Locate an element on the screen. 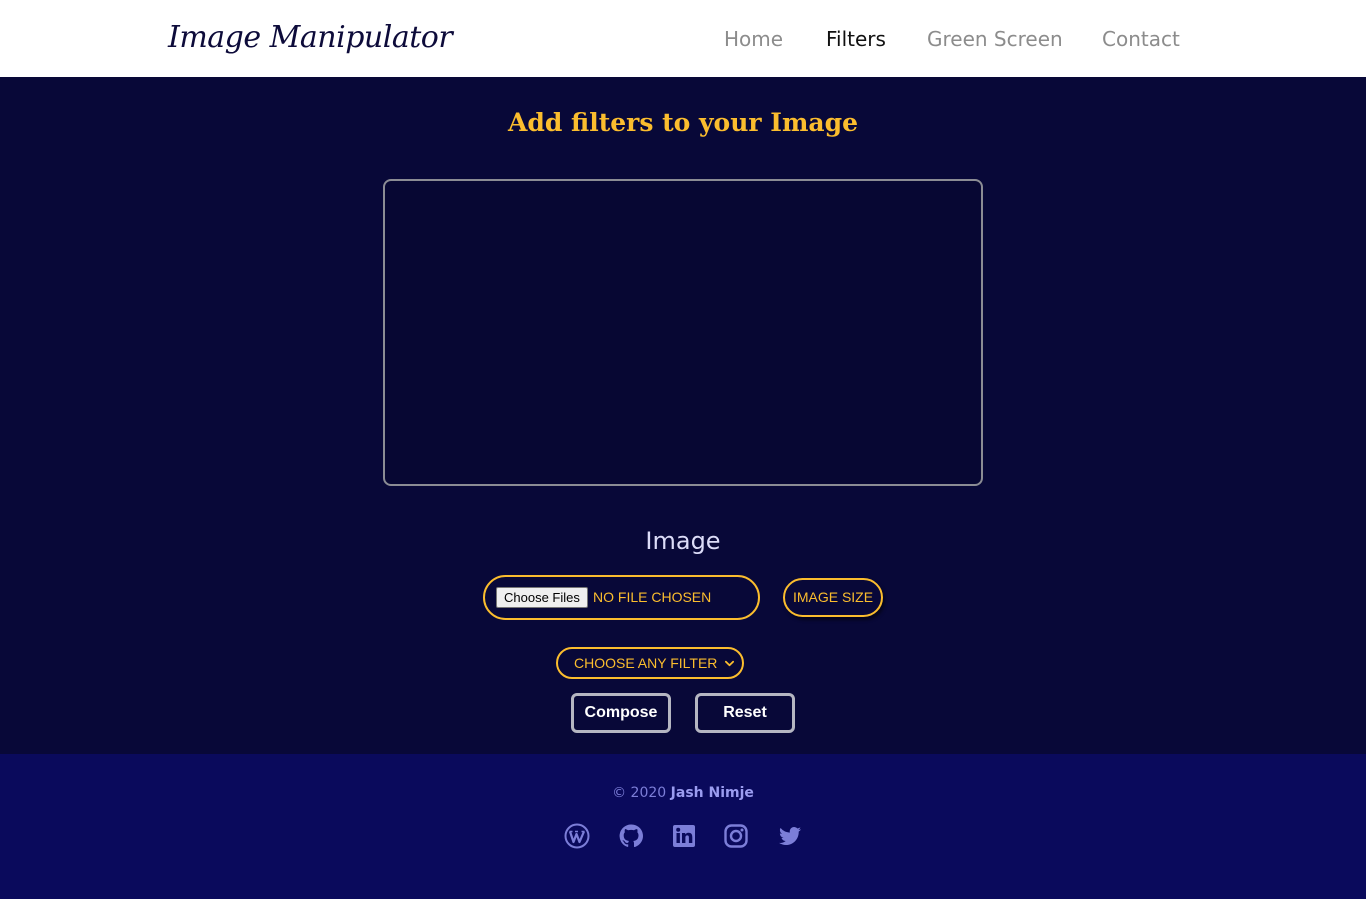  image-section-label: Image is located at coordinates (683, 541).